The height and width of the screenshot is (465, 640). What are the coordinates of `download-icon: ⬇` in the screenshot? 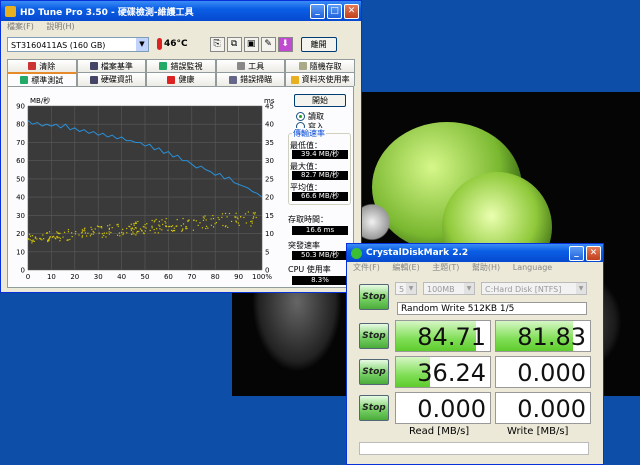 It's located at (285, 44).